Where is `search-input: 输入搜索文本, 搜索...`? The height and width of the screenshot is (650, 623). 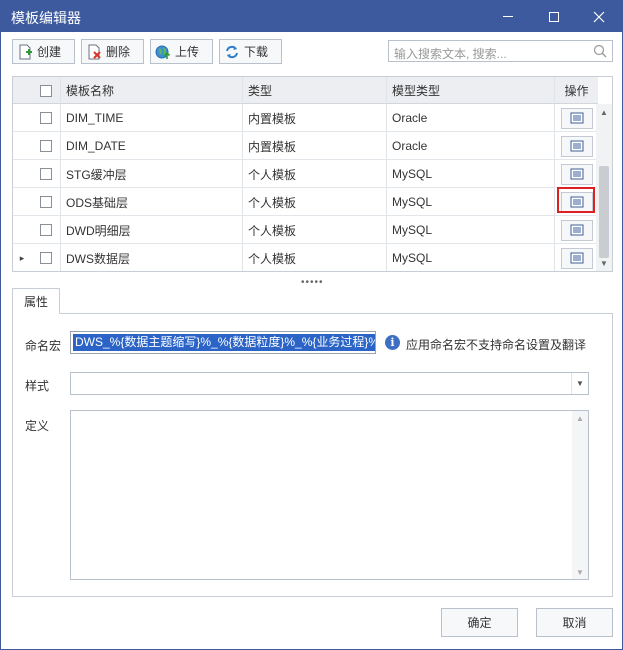
search-input: 输入搜索文本, 搜索... is located at coordinates (500, 51).